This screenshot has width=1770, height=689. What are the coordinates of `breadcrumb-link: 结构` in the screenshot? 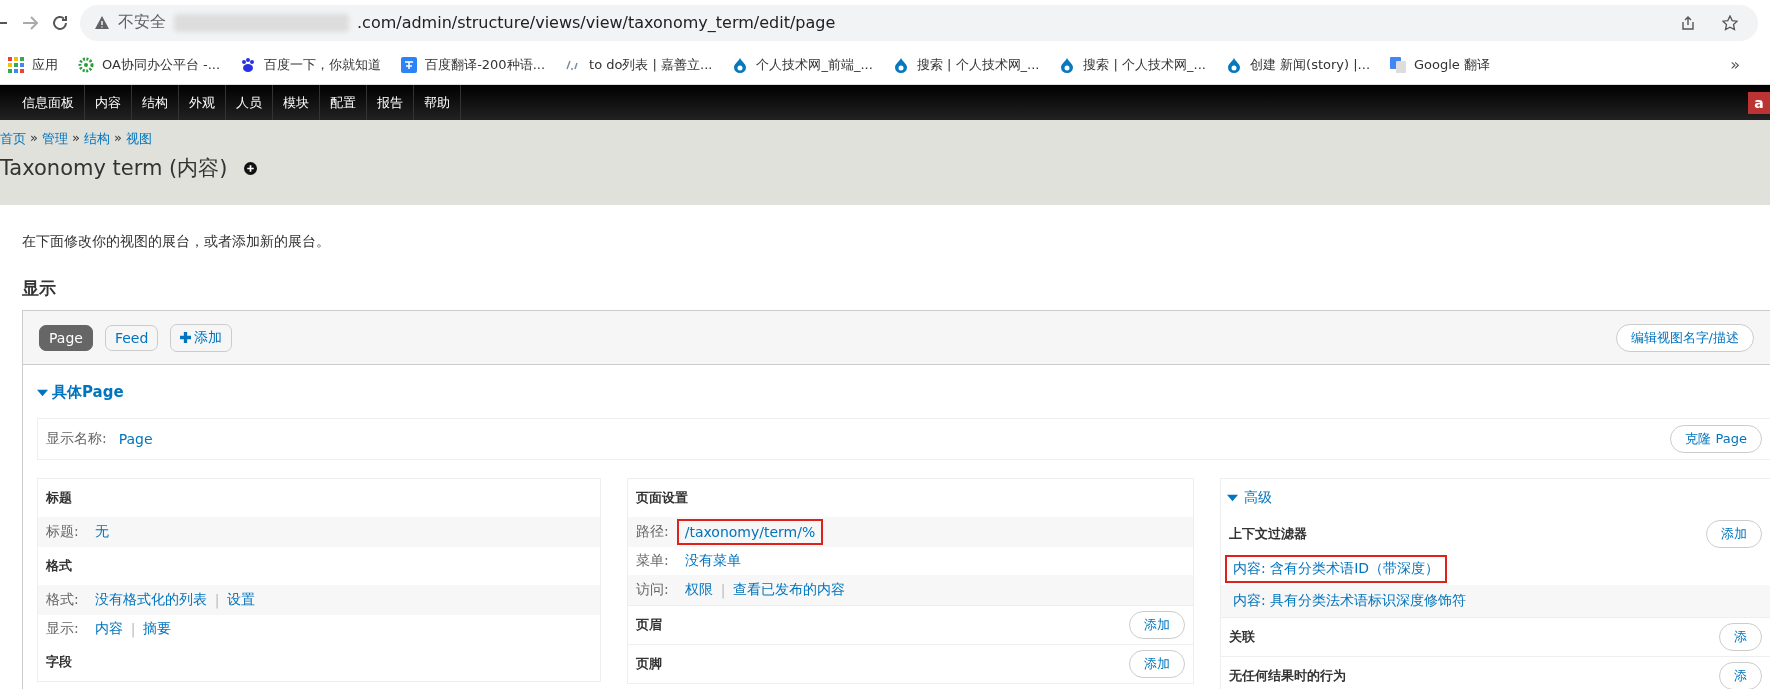 It's located at (96, 139).